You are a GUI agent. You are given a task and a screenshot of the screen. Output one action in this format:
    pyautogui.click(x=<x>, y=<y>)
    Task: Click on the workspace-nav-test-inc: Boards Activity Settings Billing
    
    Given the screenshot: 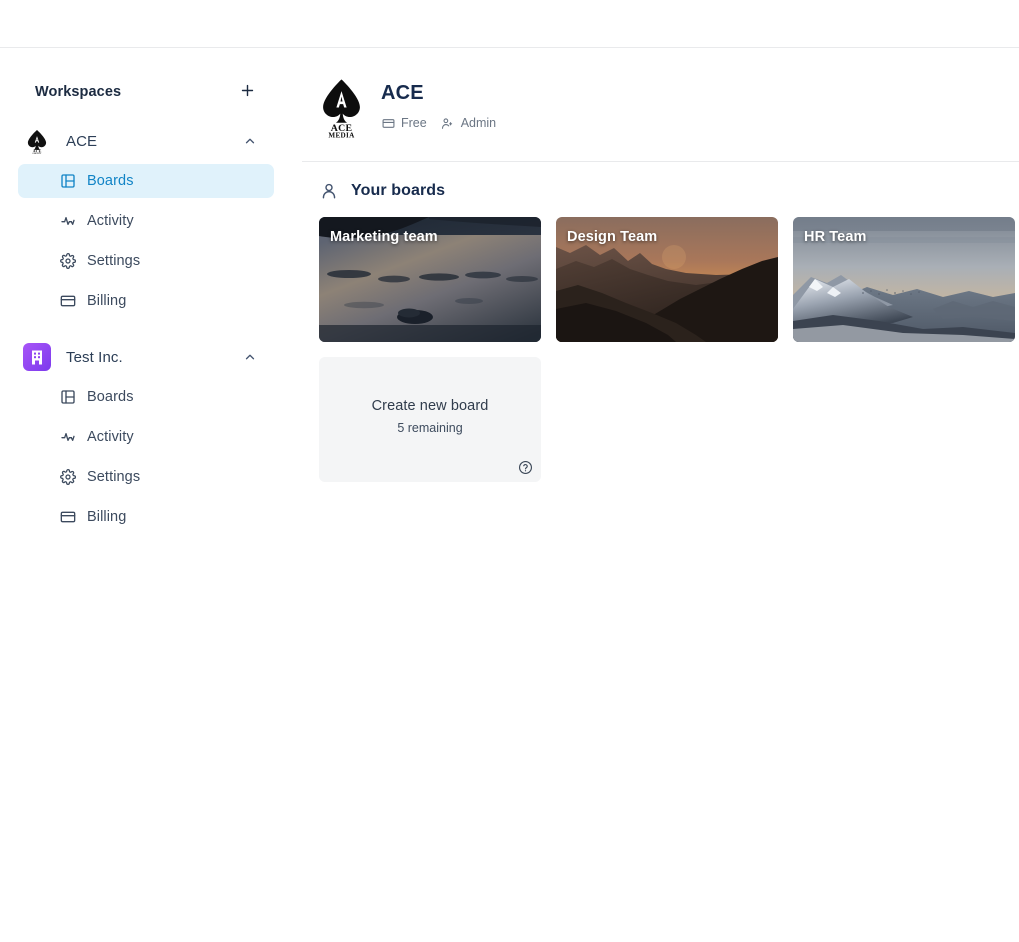 What is the action you would take?
    pyautogui.click(x=146, y=457)
    